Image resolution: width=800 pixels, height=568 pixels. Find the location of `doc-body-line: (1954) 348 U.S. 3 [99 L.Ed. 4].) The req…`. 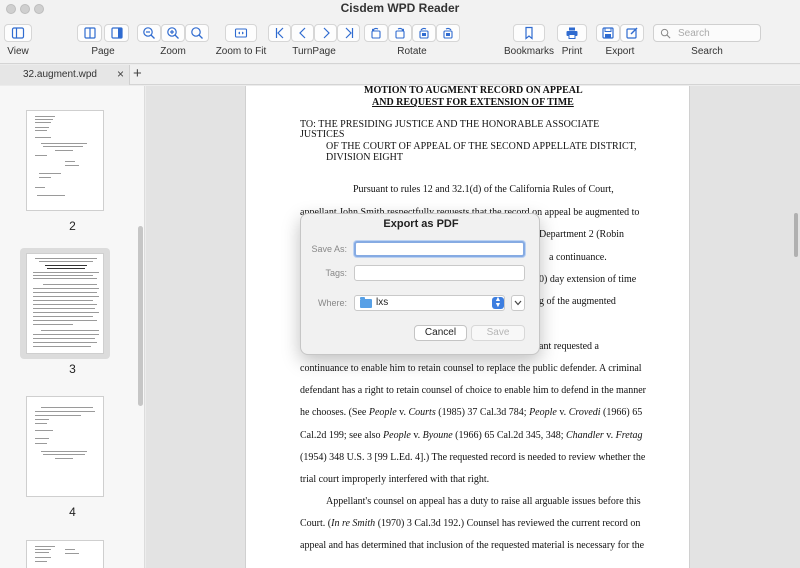

doc-body-line: (1954) 348 U.S. 3 [99 L.Ed. 4].) The req… is located at coordinates (473, 457).